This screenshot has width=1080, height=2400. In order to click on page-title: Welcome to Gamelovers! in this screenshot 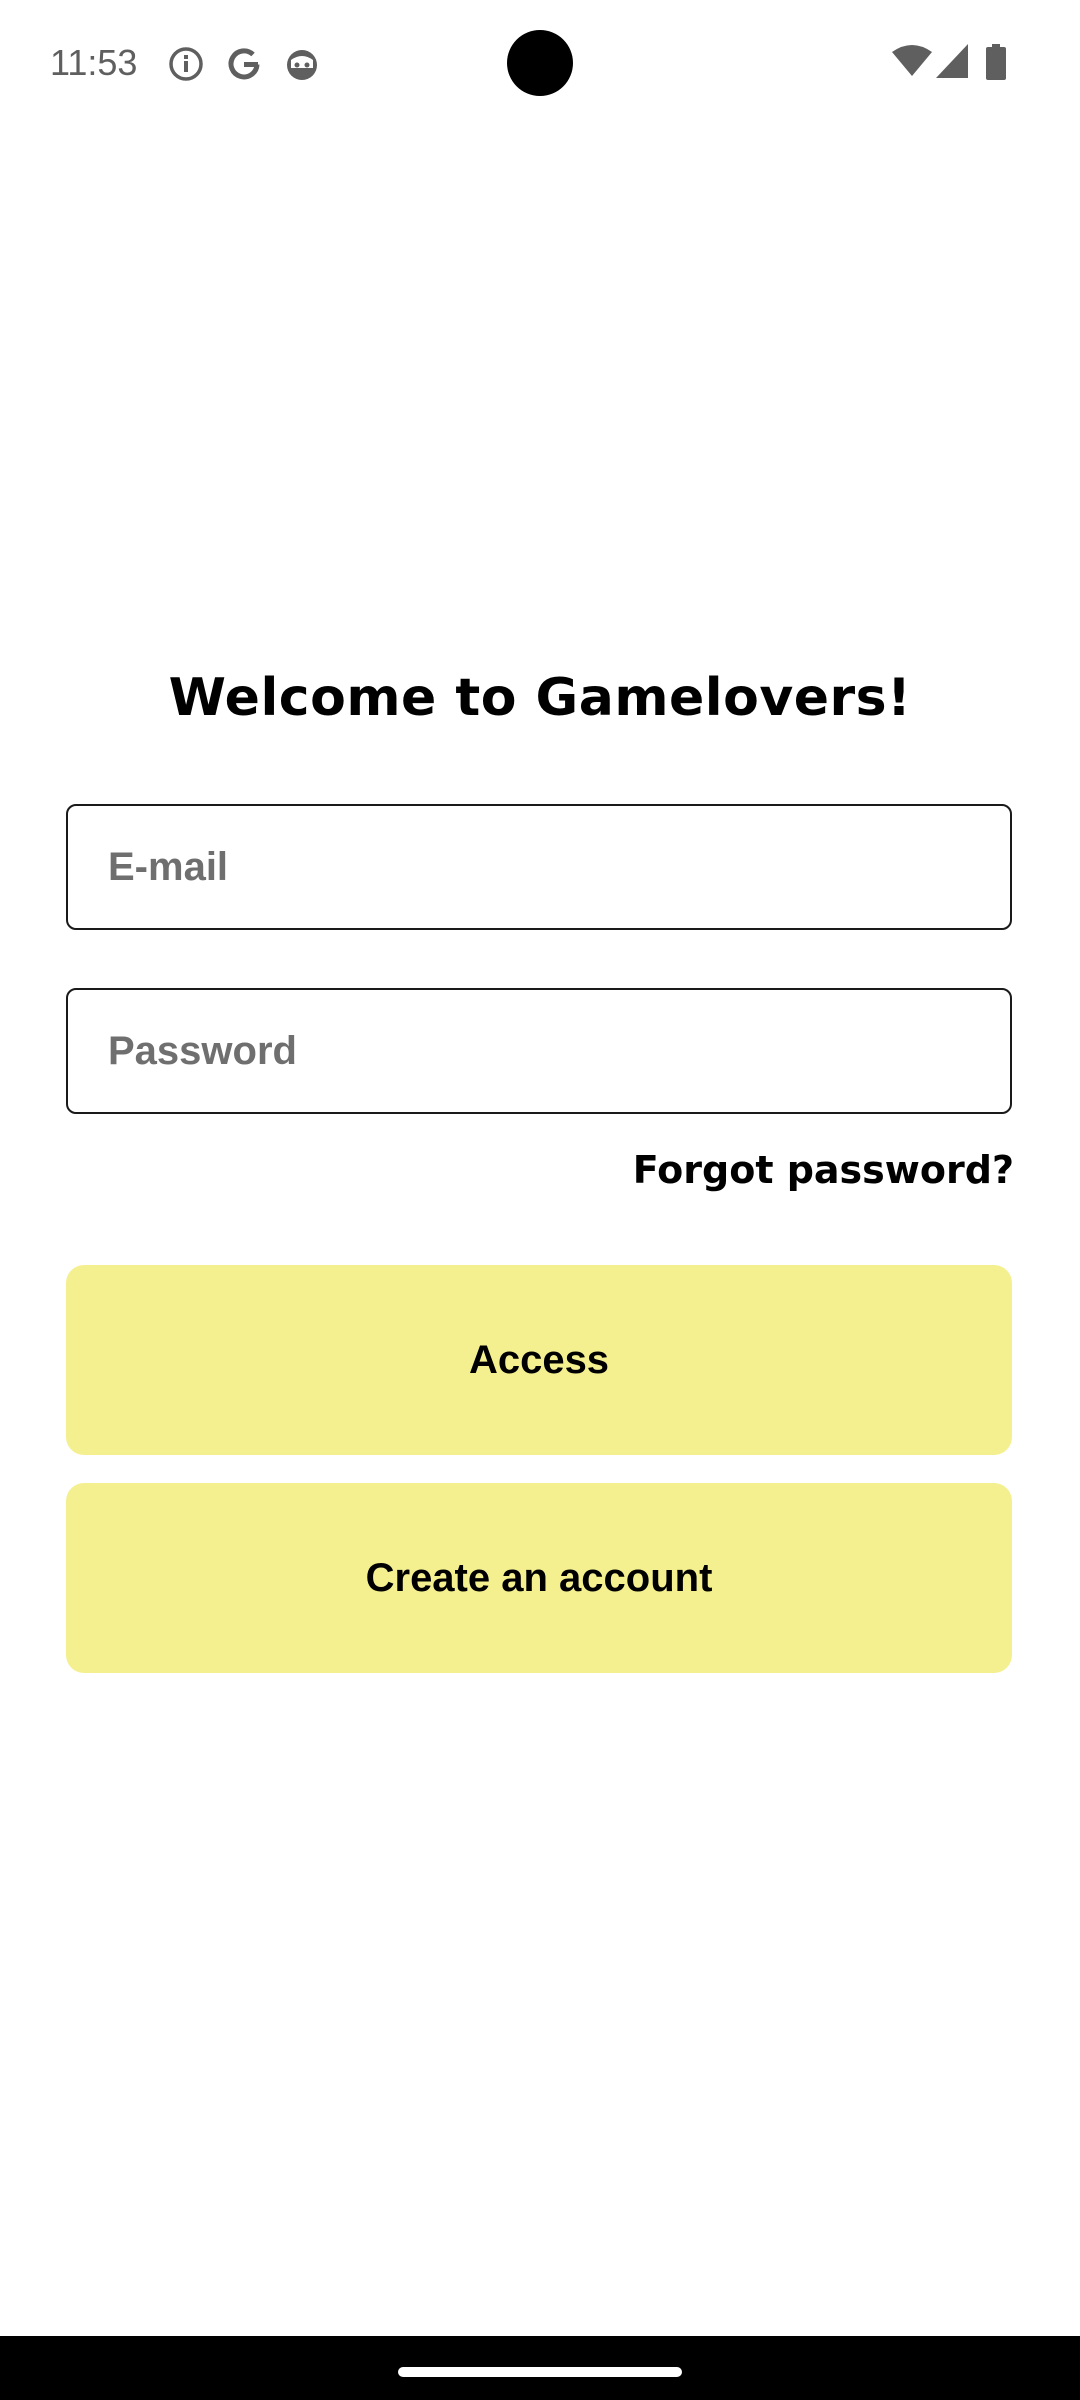, I will do `click(540, 698)`.